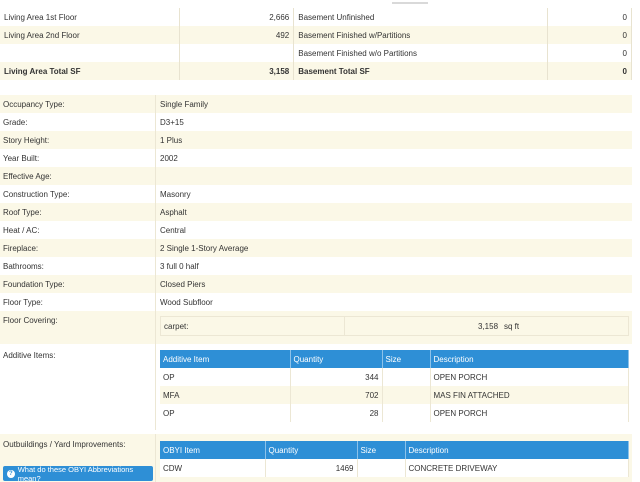 This screenshot has height=482, width=640. I want to click on detail-label: Roof Type:, so click(22, 212).